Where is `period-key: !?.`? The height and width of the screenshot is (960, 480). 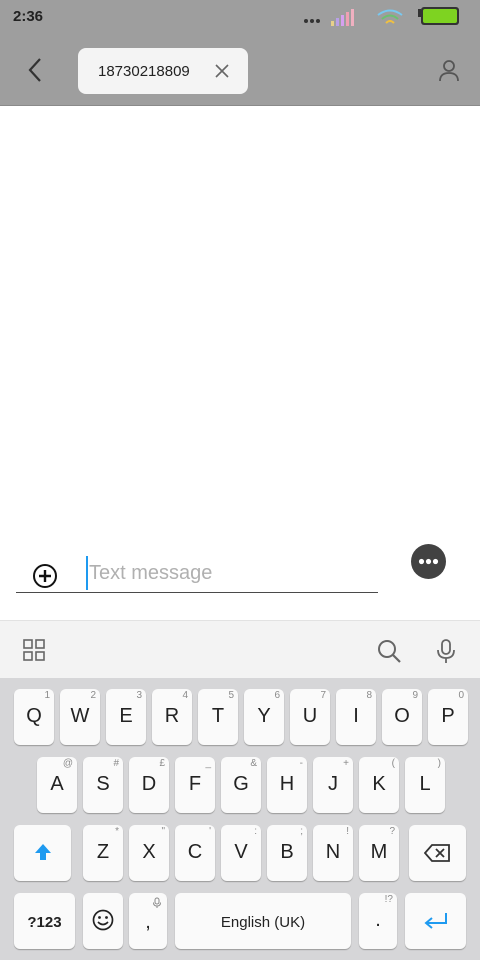 period-key: !?. is located at coordinates (378, 921).